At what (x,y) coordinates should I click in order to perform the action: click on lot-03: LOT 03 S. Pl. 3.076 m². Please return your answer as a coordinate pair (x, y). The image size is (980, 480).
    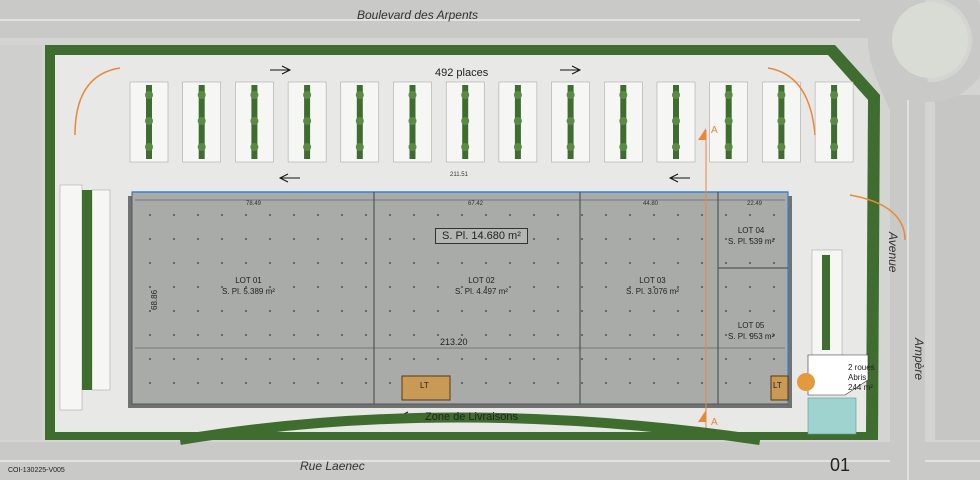
    Looking at the image, I should click on (652, 286).